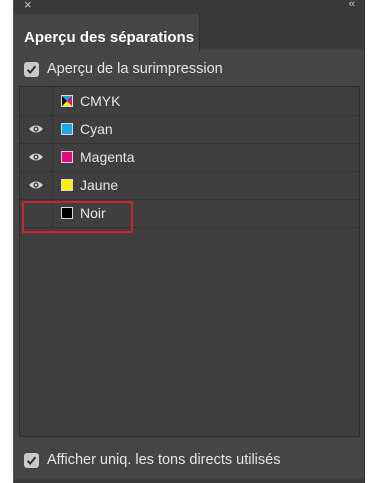  I want to click on panel-title-bar: × ‹‹, so click(189, 6).